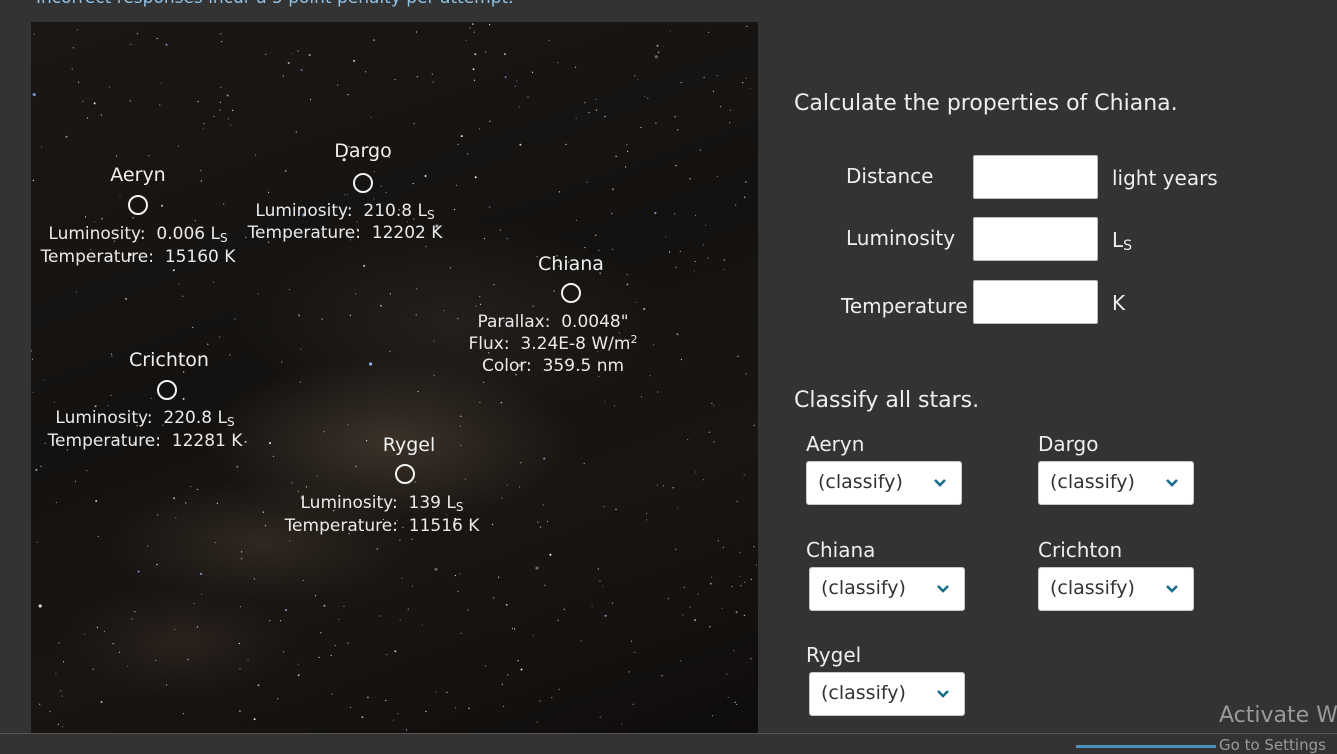  I want to click on rygel-luminosity: Luminosity: 139 LS, so click(382, 503).